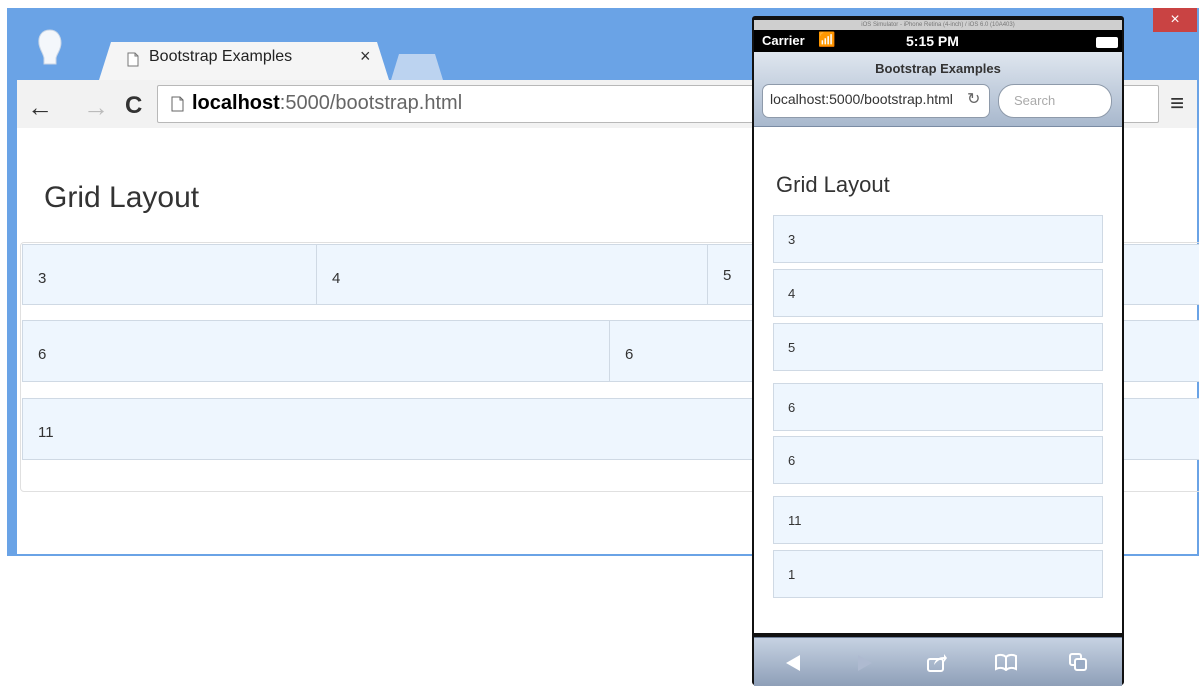 This screenshot has height=686, width=1199. Describe the element at coordinates (938, 68) in the screenshot. I see `safari-page-title: Bootstrap Examples` at that location.